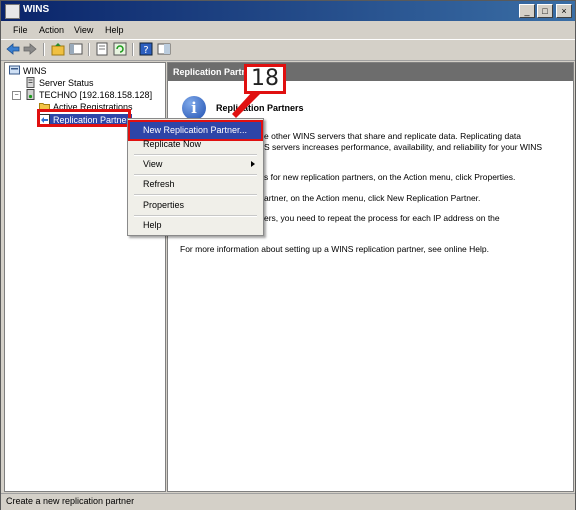 This screenshot has height=510, width=576. Describe the element at coordinates (288, 11) in the screenshot. I see `title-bar: WINS _ □ ×` at that location.